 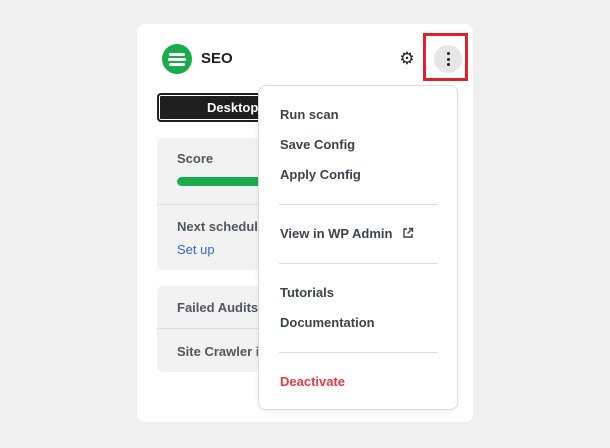 What do you see at coordinates (408, 232) in the screenshot?
I see `external-link-icon` at bounding box center [408, 232].